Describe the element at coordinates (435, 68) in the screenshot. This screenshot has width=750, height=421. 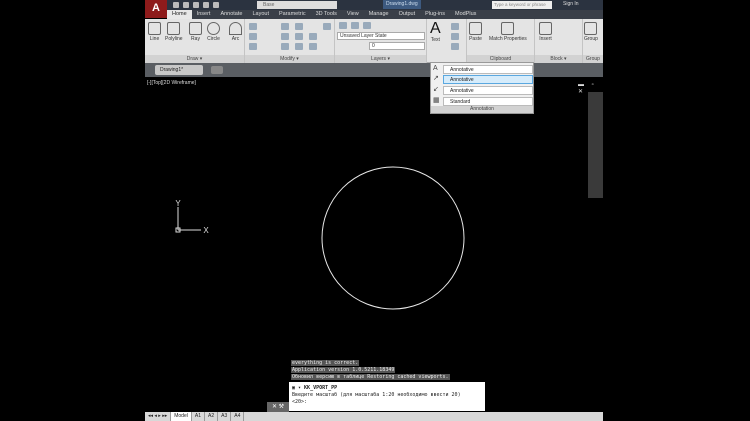
I see `text-style-icon: A` at that location.